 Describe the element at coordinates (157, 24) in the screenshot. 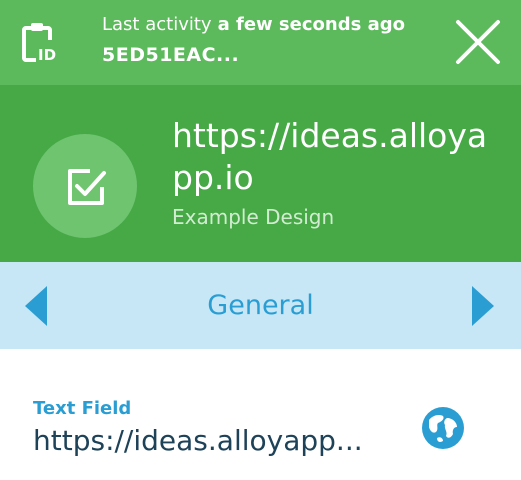

I see `last-activity-label: Last activity` at that location.